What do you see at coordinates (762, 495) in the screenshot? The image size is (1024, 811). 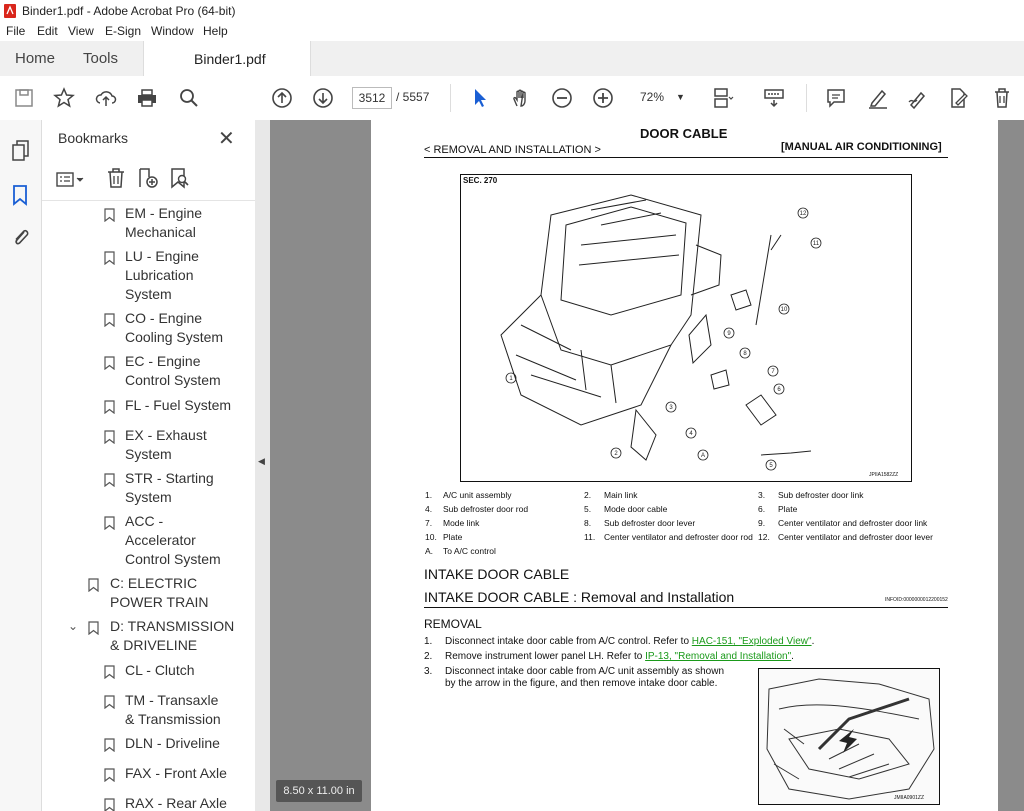 I see `legend-num: 3.` at bounding box center [762, 495].